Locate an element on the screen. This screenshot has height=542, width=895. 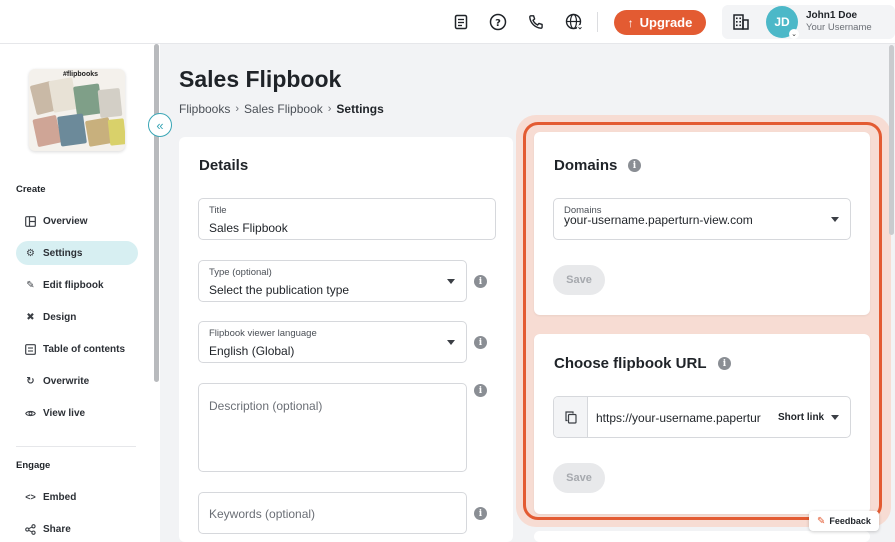
title-field-value: Sales Flipbook is located at coordinates (248, 228).